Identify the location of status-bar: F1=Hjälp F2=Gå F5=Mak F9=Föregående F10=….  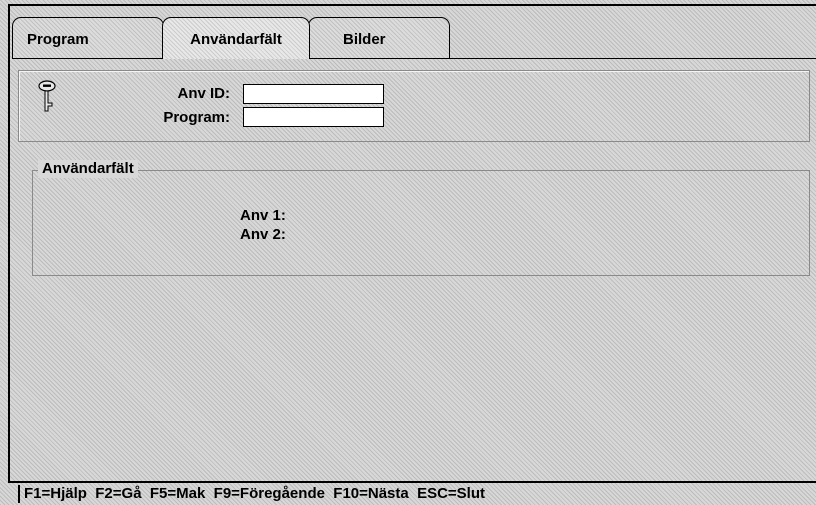
(417, 494).